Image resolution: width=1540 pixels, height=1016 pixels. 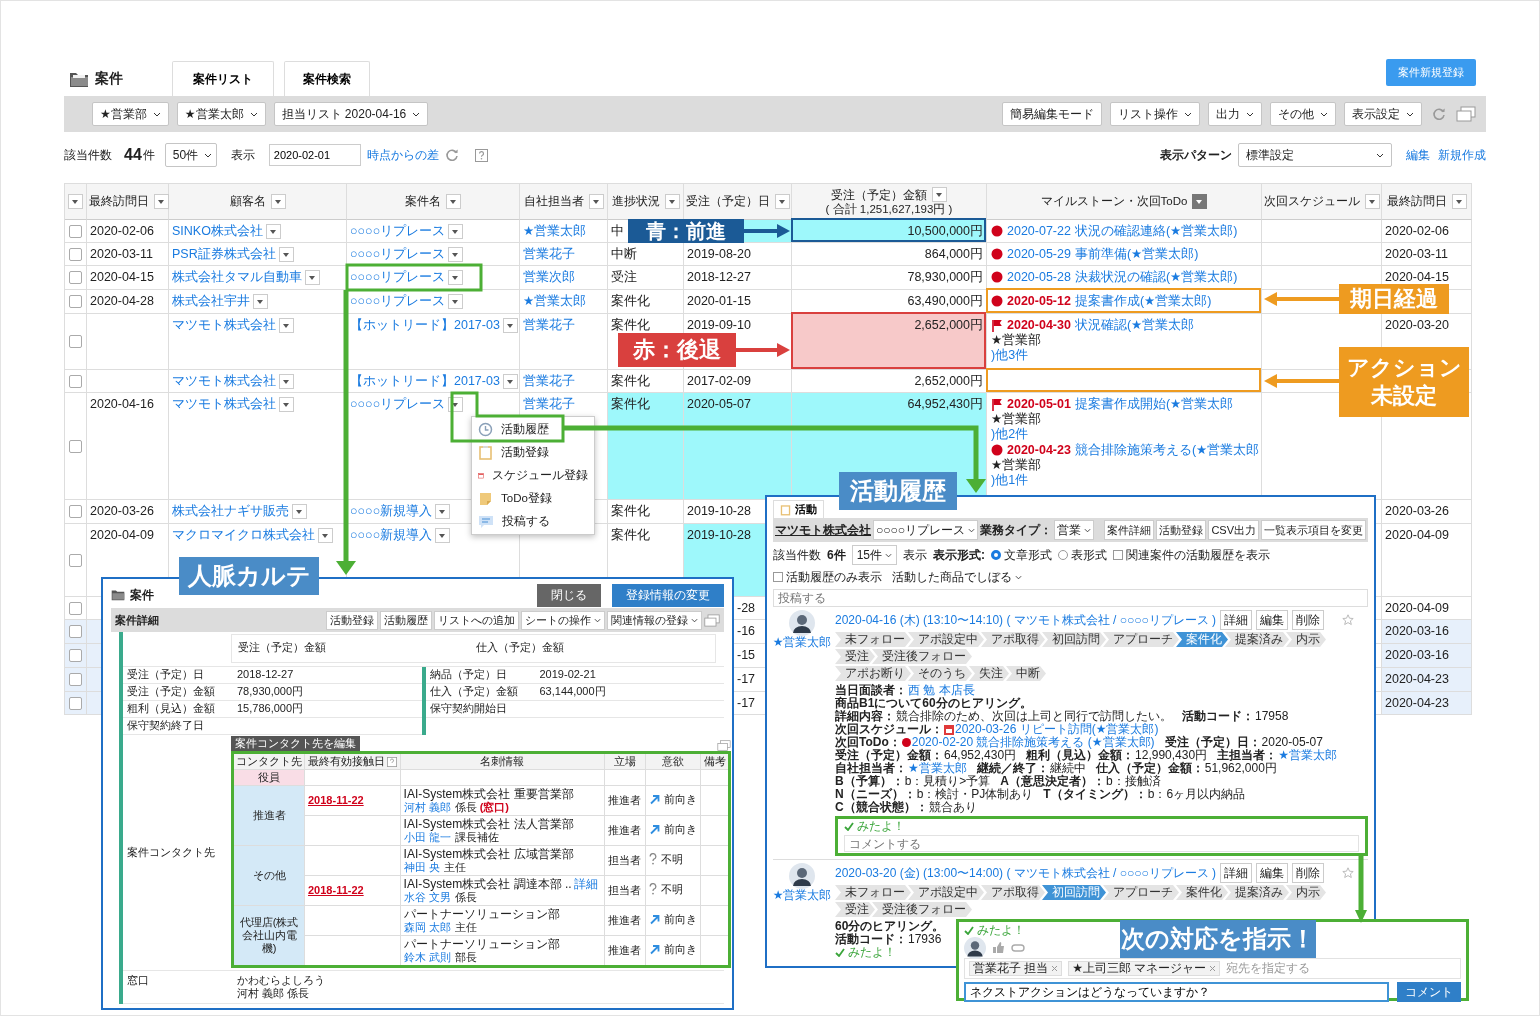 I want to click on comment-field: ネクストアクションはどうなっていますか？, so click(x=1176, y=992).